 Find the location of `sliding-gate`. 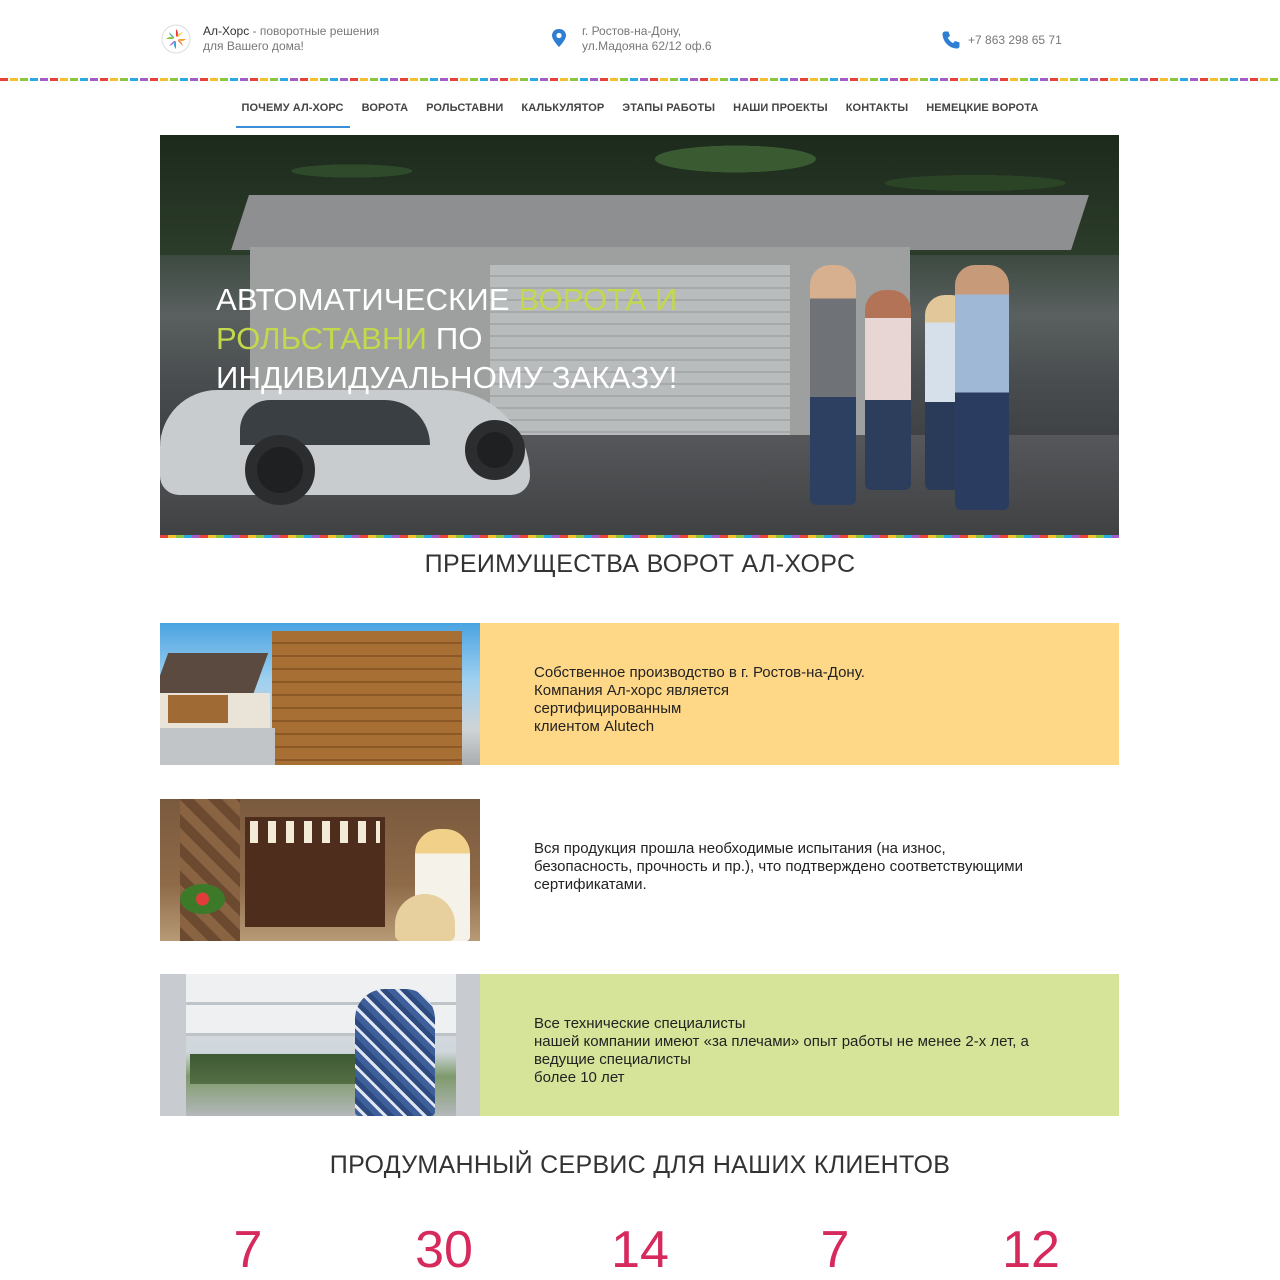

sliding-gate is located at coordinates (367, 698).